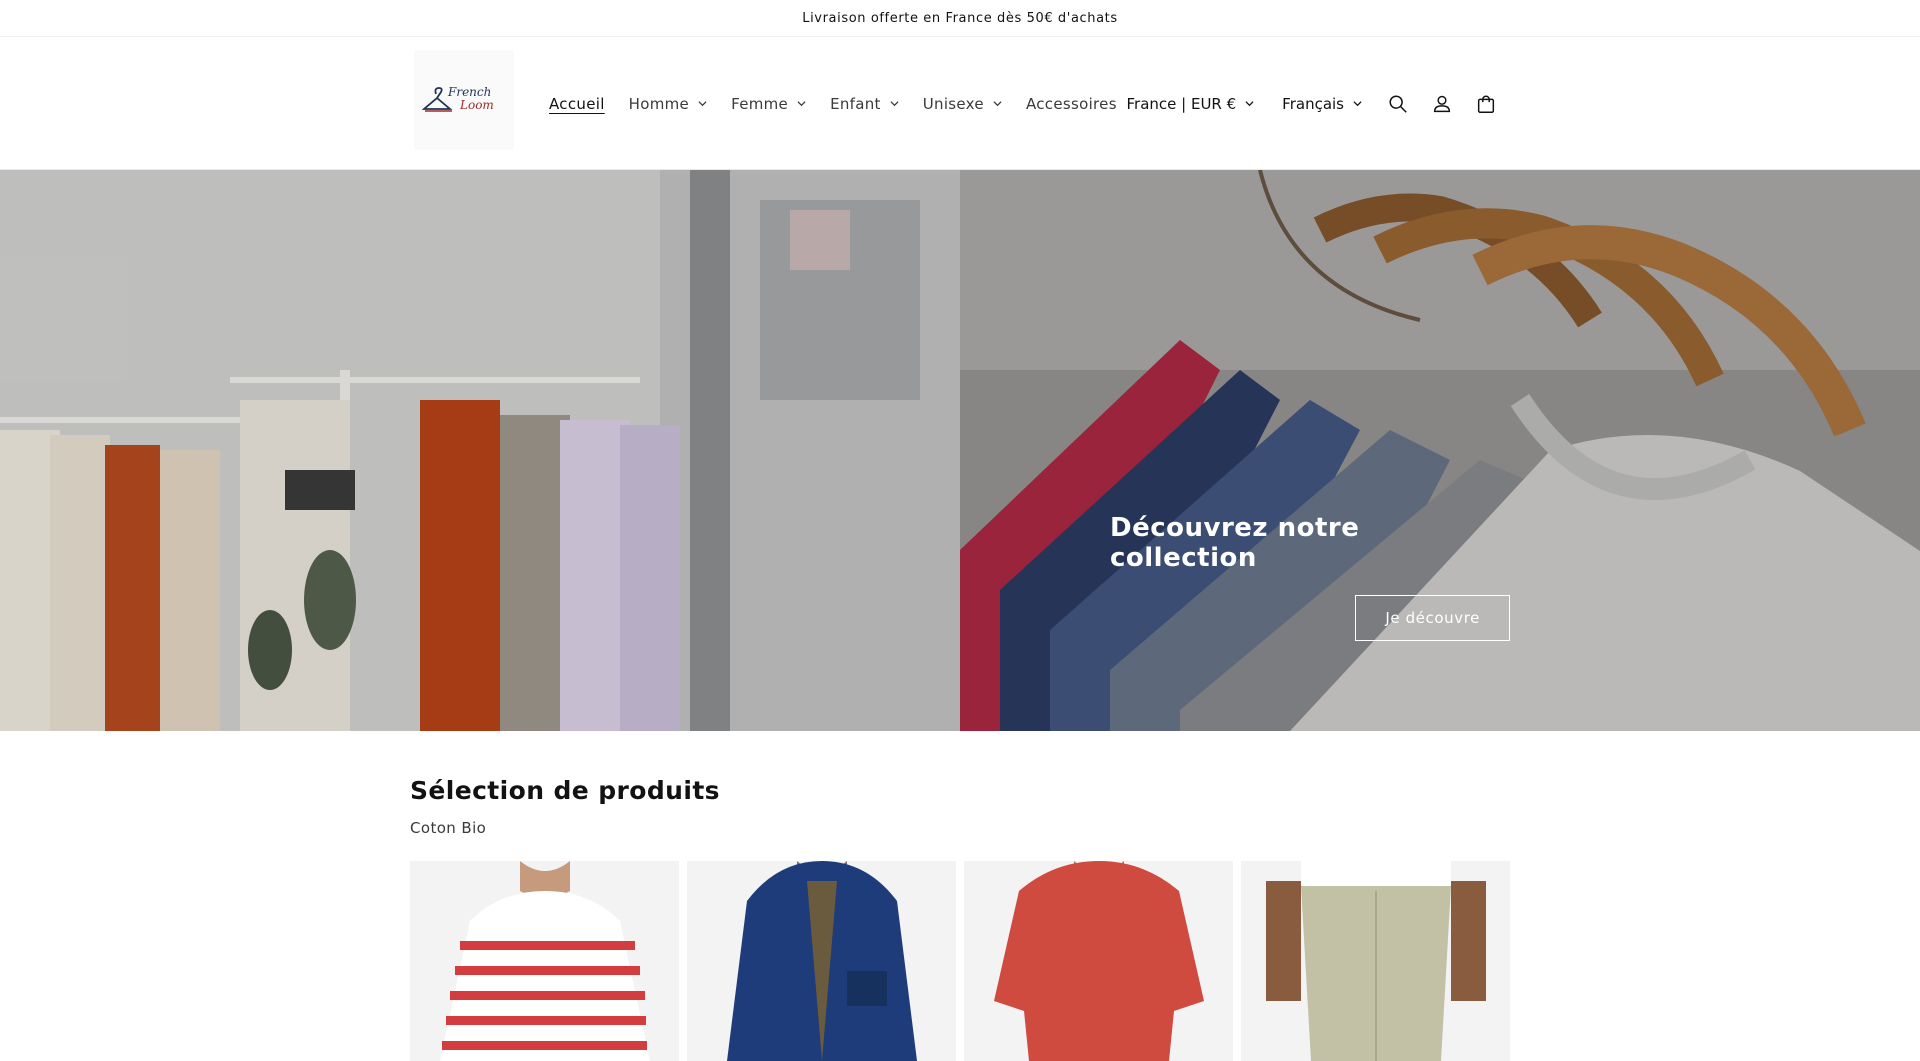 The image size is (1920, 1061). I want to click on nav-item-label: Accueil, so click(577, 103).